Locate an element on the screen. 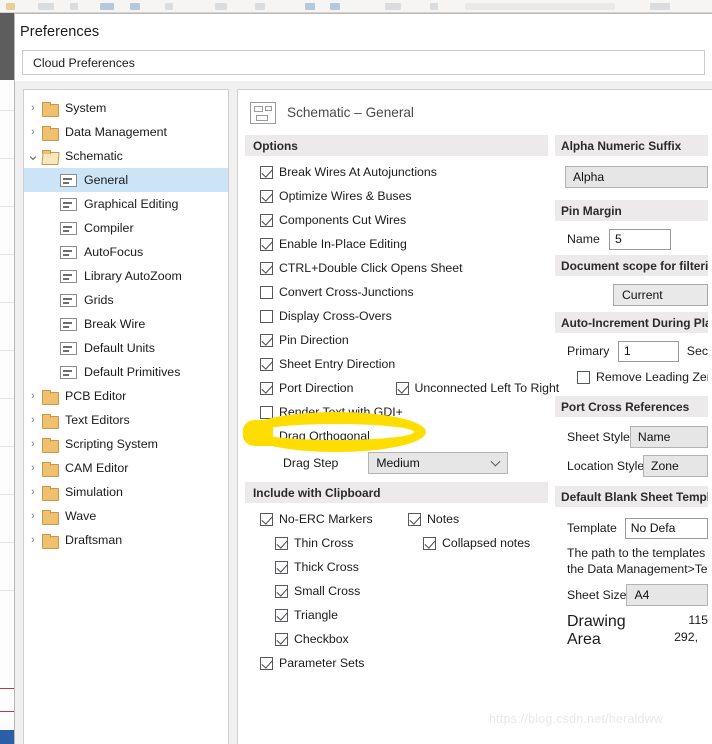 The image size is (712, 744). tree-item-label: Grids is located at coordinates (99, 300).